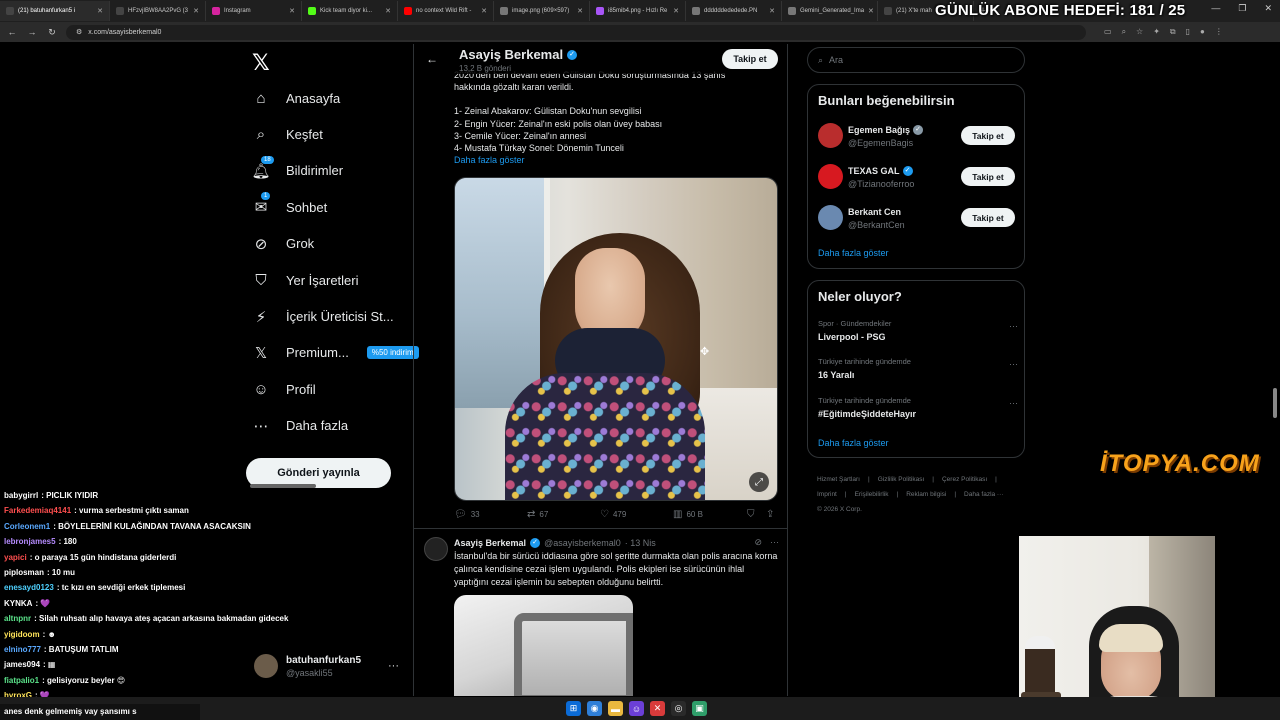  Describe the element at coordinates (542, 11) in the screenshot. I see `browser-tab: image.png (609×597) ✕` at that location.